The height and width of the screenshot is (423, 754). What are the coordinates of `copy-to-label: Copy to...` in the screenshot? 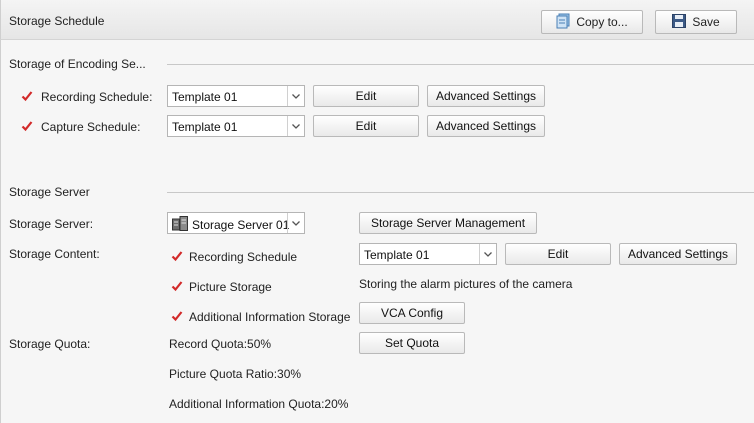 It's located at (602, 22).